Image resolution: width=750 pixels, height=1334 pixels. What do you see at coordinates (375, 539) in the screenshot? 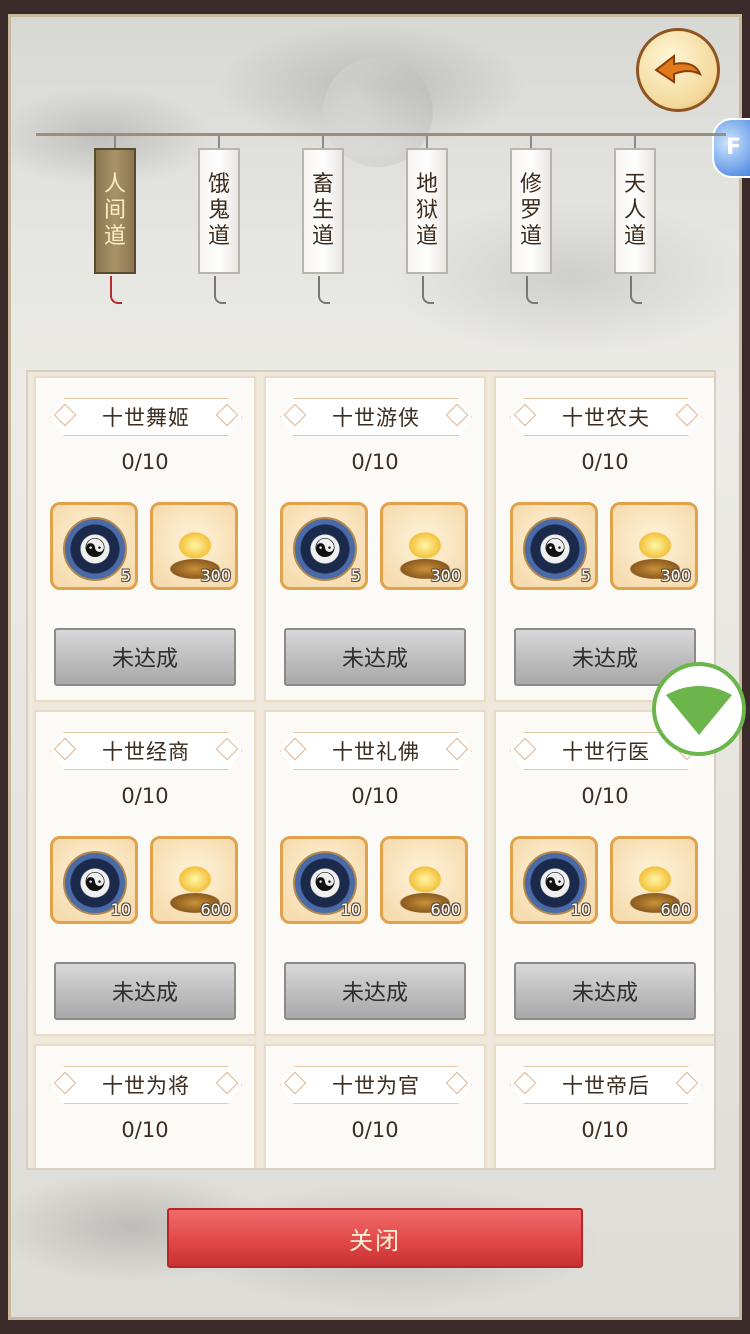
I see `achievement-card: 十世游侠 0/10 5 300 未达成` at bounding box center [375, 539].